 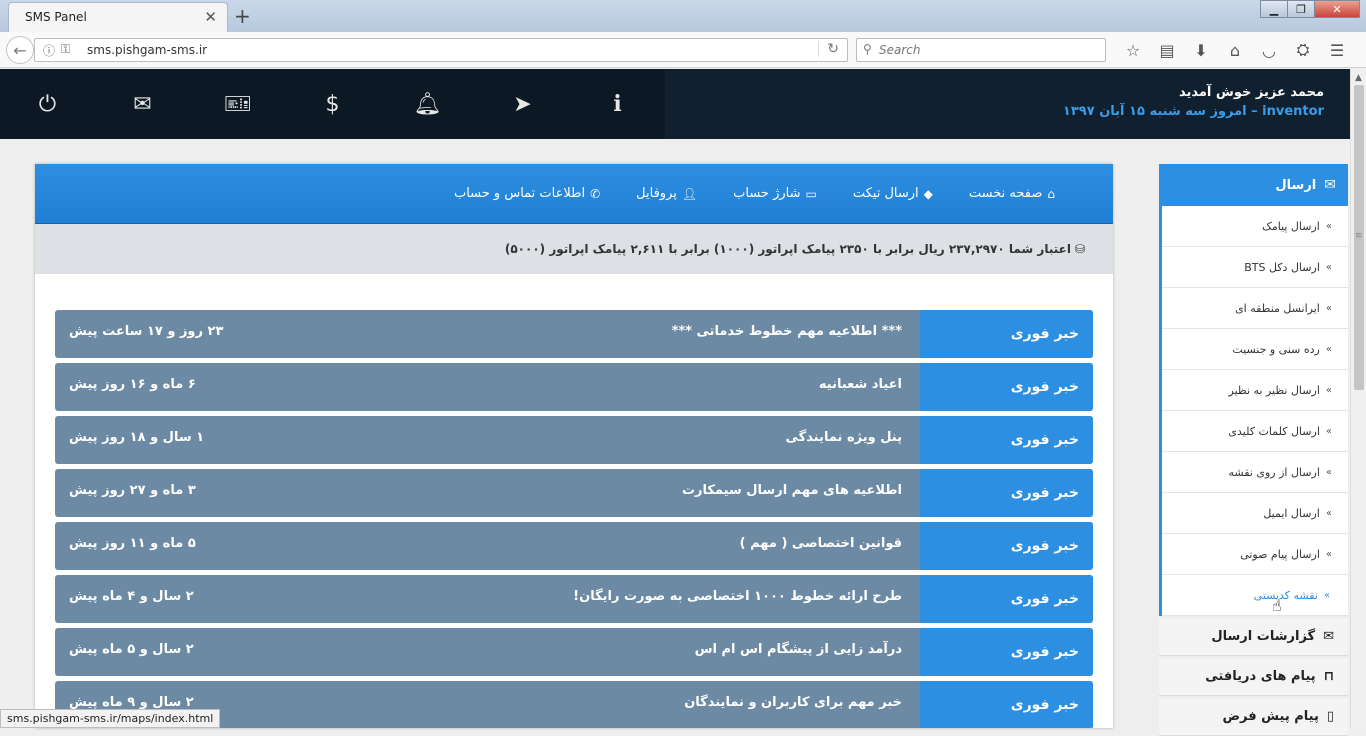 What do you see at coordinates (1293, 111) in the screenshot?
I see `username-link: inventor` at bounding box center [1293, 111].